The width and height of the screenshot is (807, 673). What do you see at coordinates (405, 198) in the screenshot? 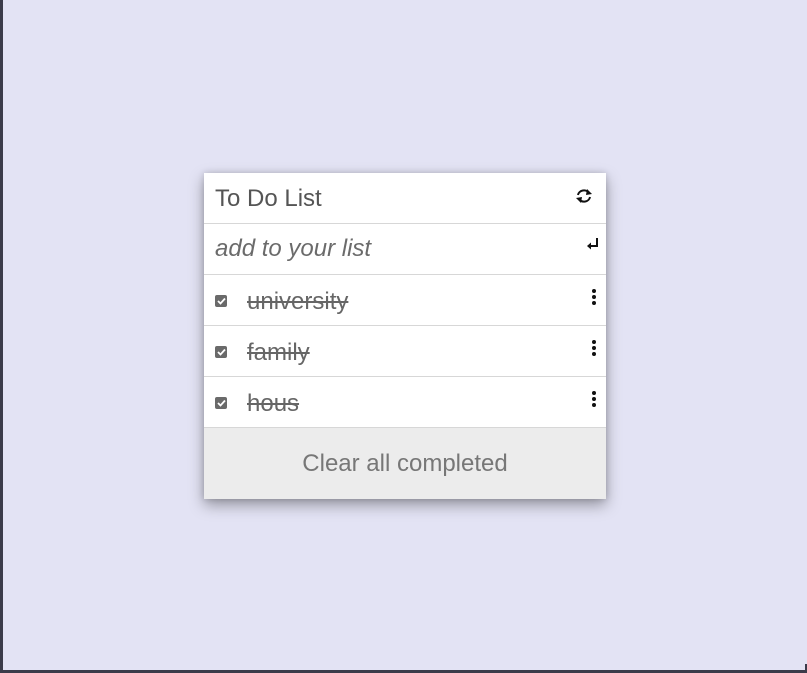
I see `todo-header: To Do List` at bounding box center [405, 198].